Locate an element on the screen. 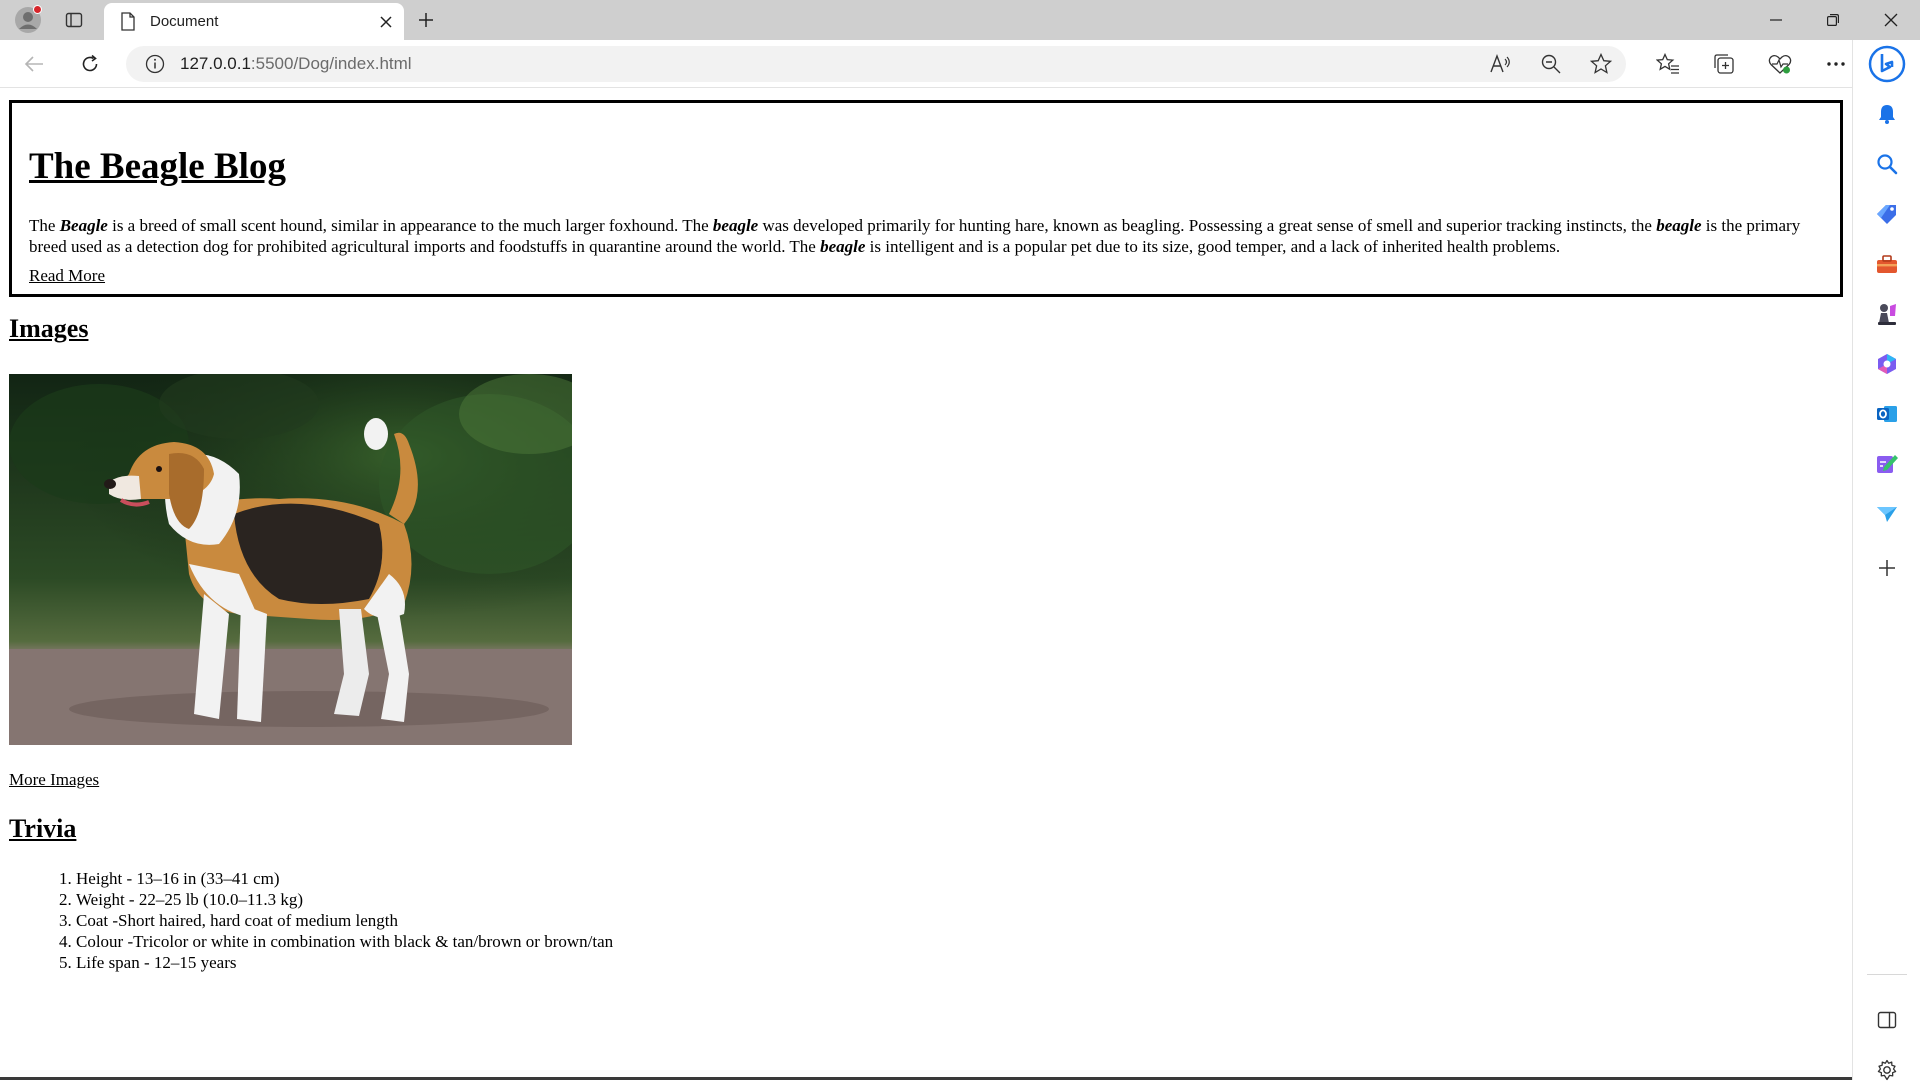  read-aloud-icon is located at coordinates (1501, 64).